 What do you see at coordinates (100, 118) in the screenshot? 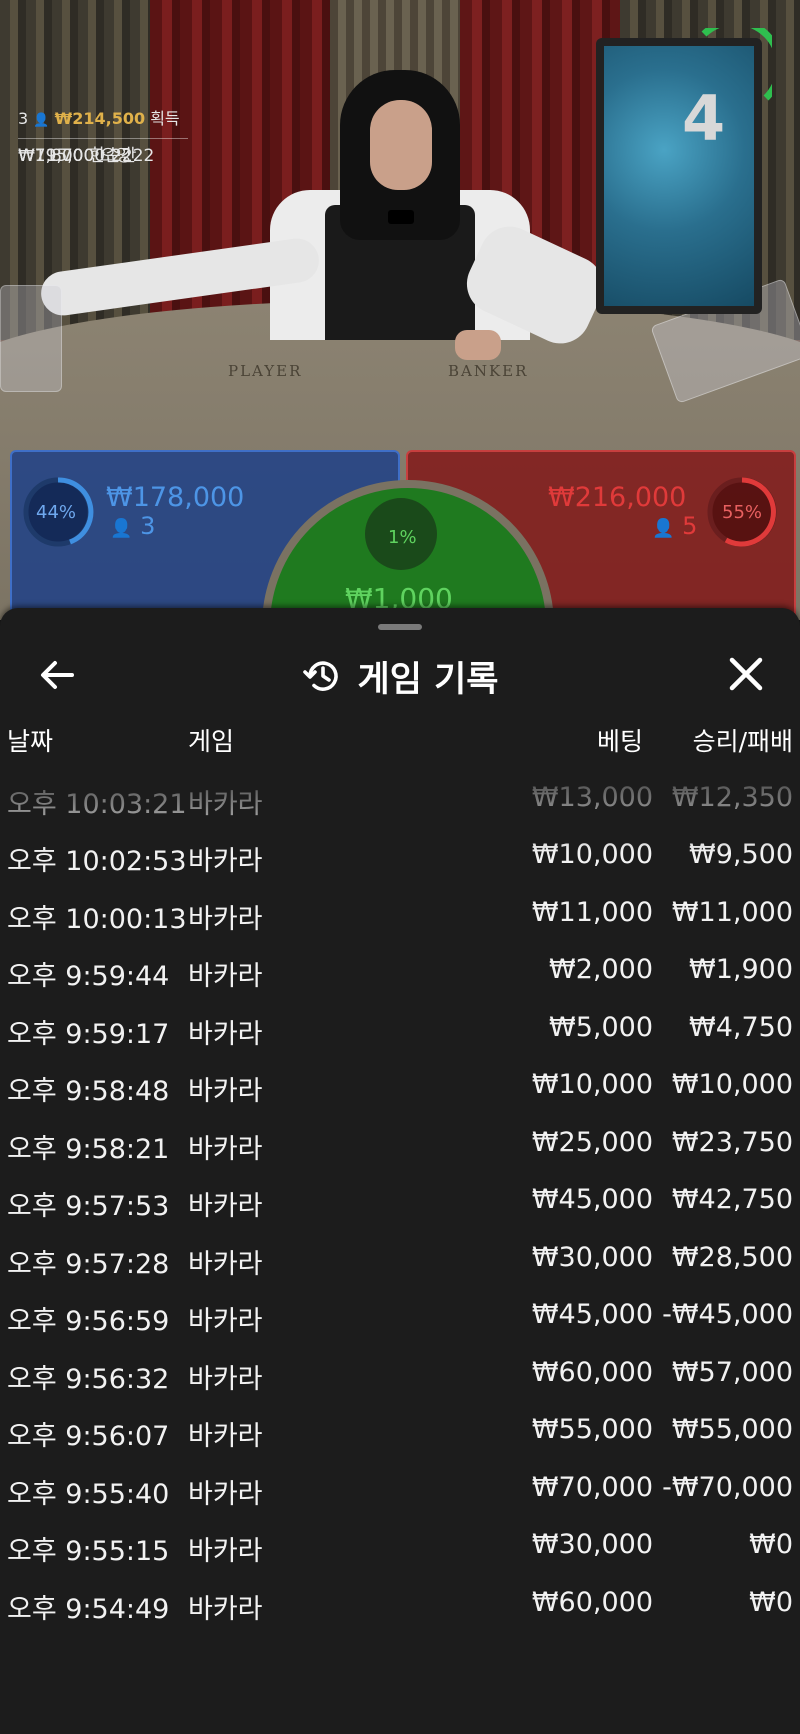
I see `total-won-amount: ₩214,500` at bounding box center [100, 118].